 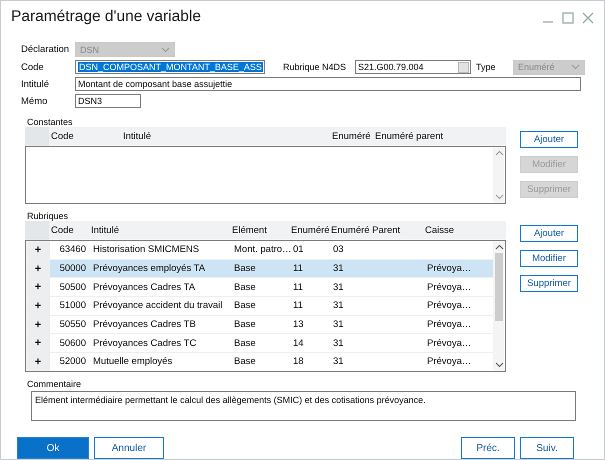 What do you see at coordinates (338, 250) in the screenshot?
I see `table-cell-text: 03` at bounding box center [338, 250].